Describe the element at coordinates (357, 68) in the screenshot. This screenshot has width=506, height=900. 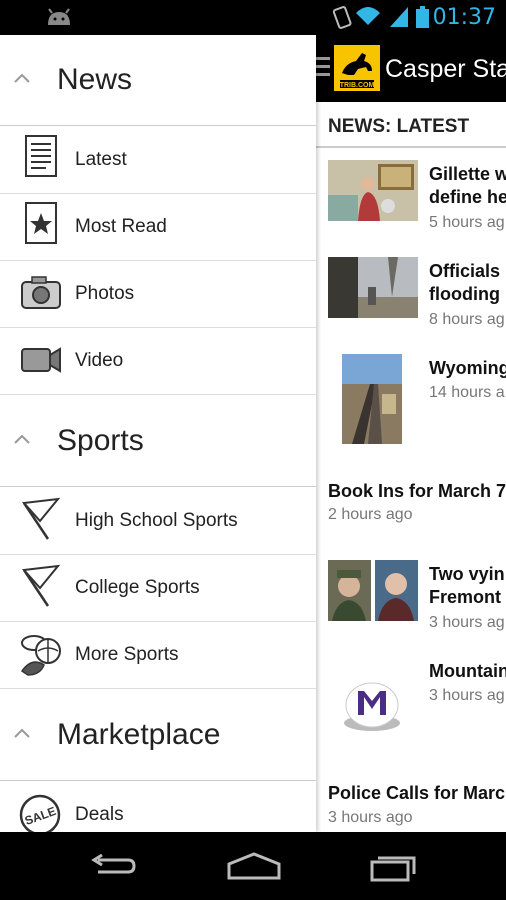
I see `app-logo: TRIB.COM` at that location.